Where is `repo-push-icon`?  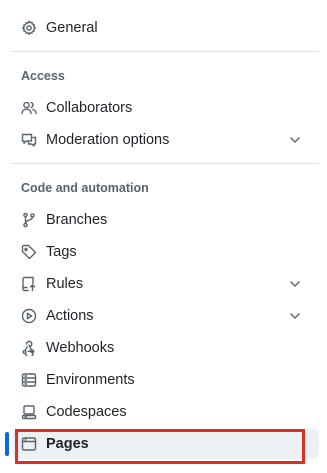
repo-push-icon is located at coordinates (29, 284).